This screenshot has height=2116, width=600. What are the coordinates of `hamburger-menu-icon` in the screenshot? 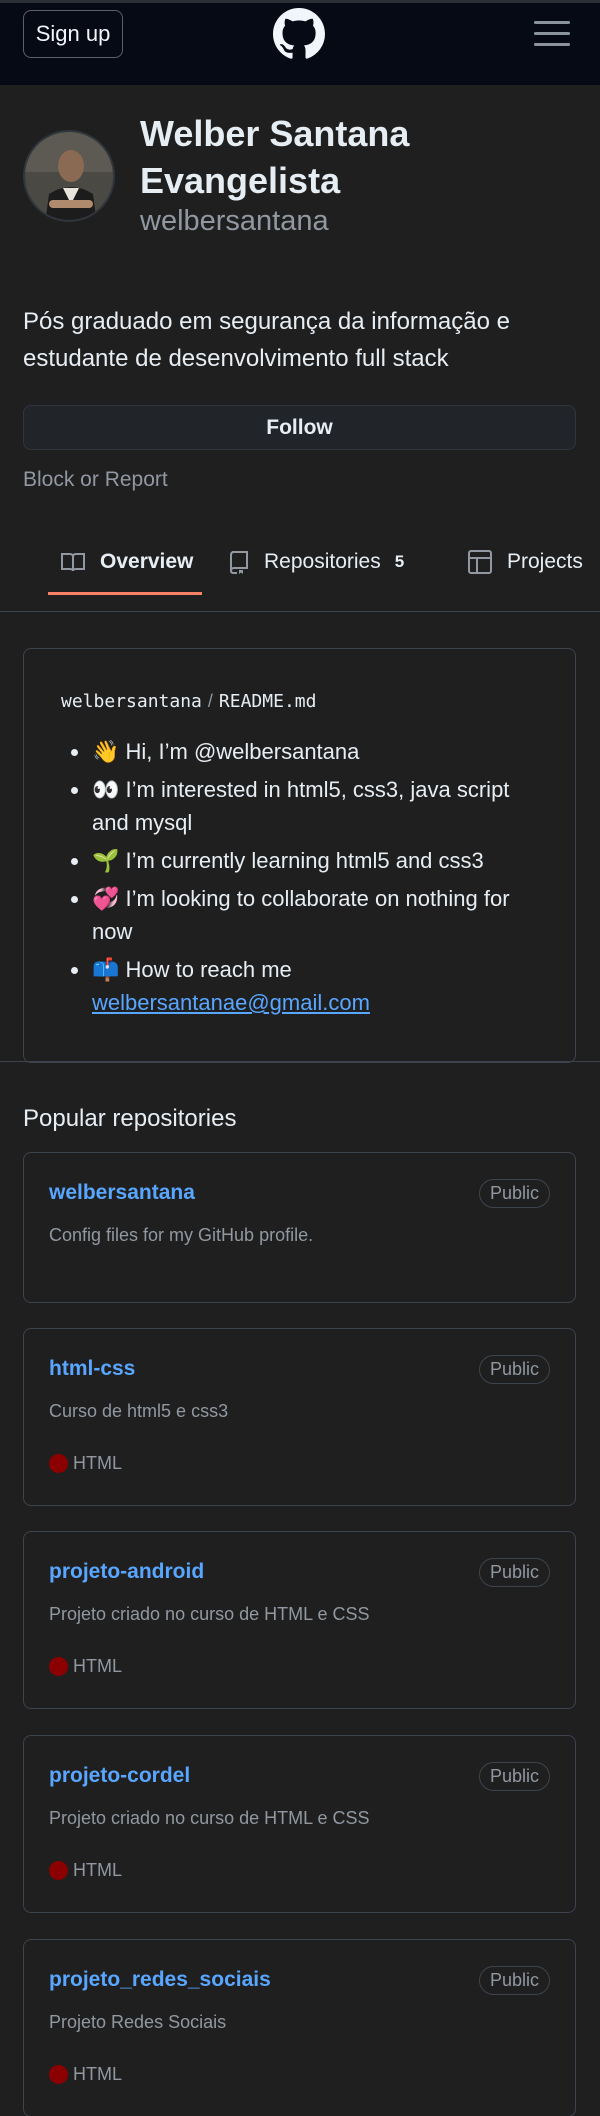 It's located at (552, 34).